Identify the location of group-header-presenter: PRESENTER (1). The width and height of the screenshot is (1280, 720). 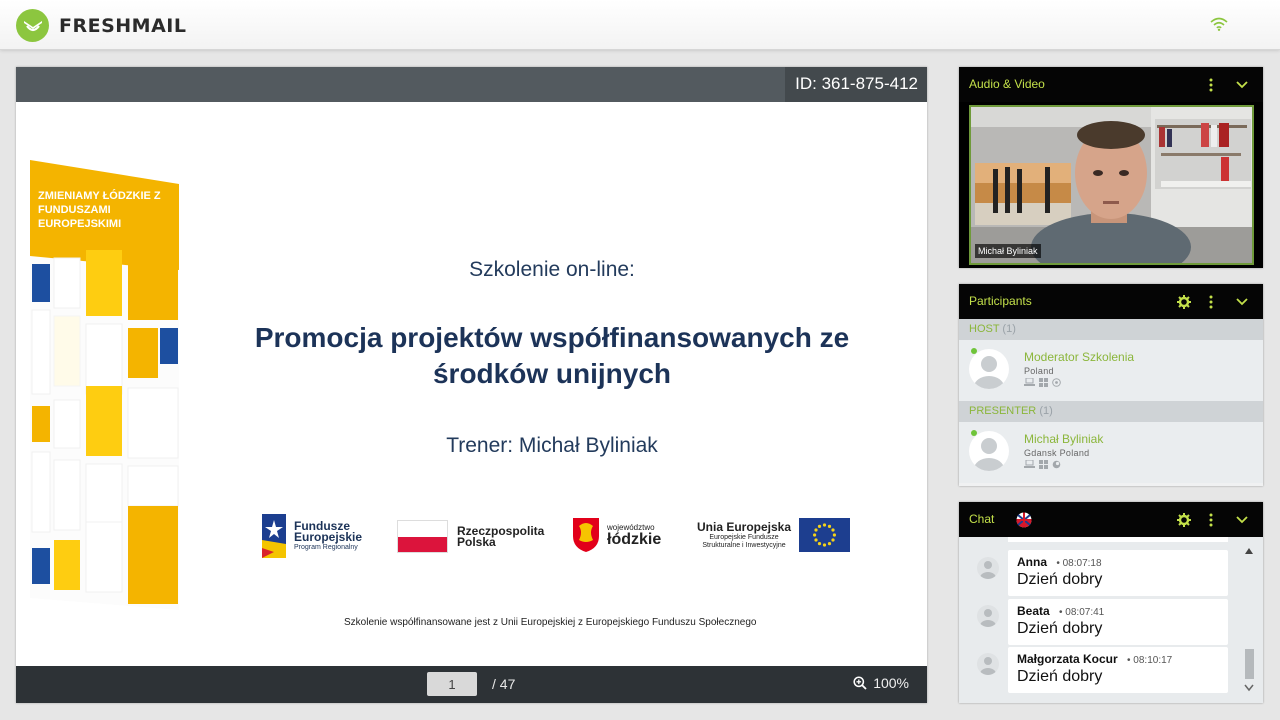
(1111, 411).